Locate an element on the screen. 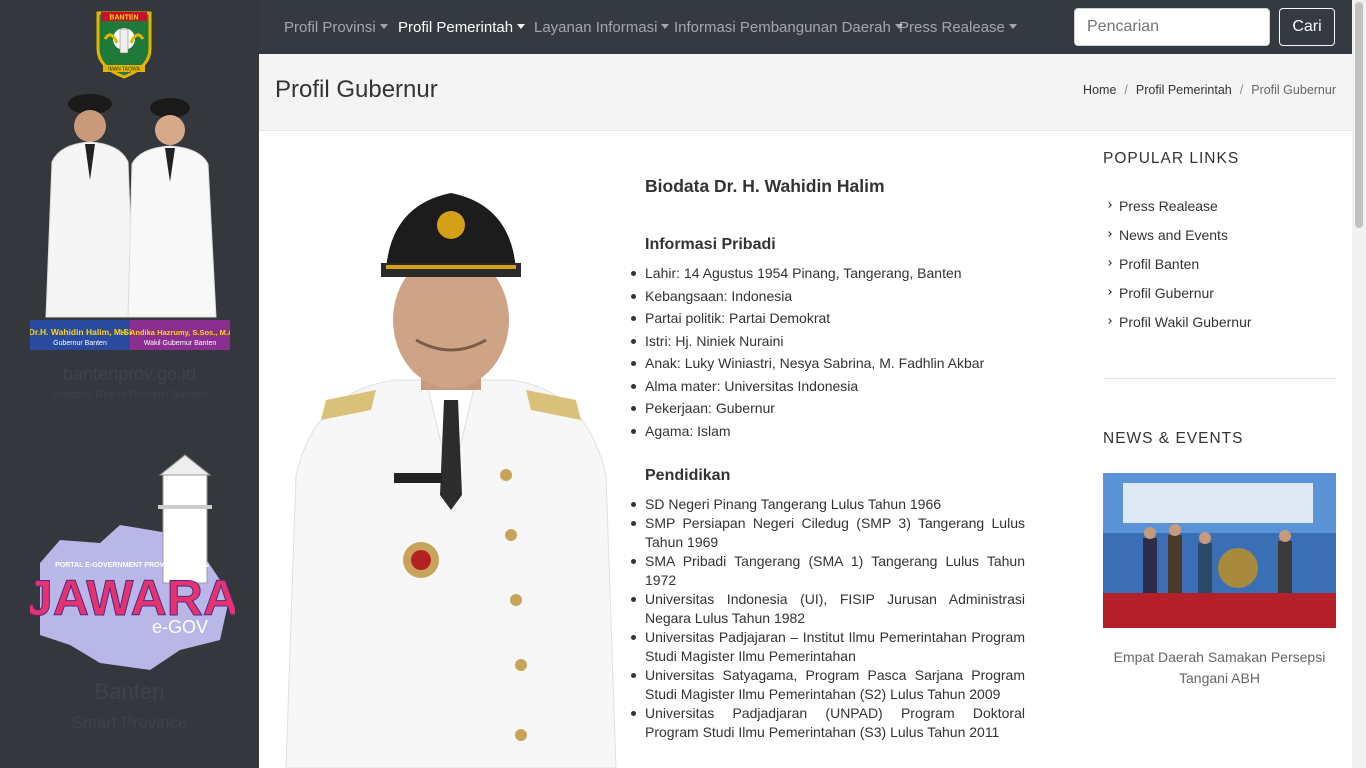 The width and height of the screenshot is (1366, 768). svg-text: BANTEN is located at coordinates (123, 18).